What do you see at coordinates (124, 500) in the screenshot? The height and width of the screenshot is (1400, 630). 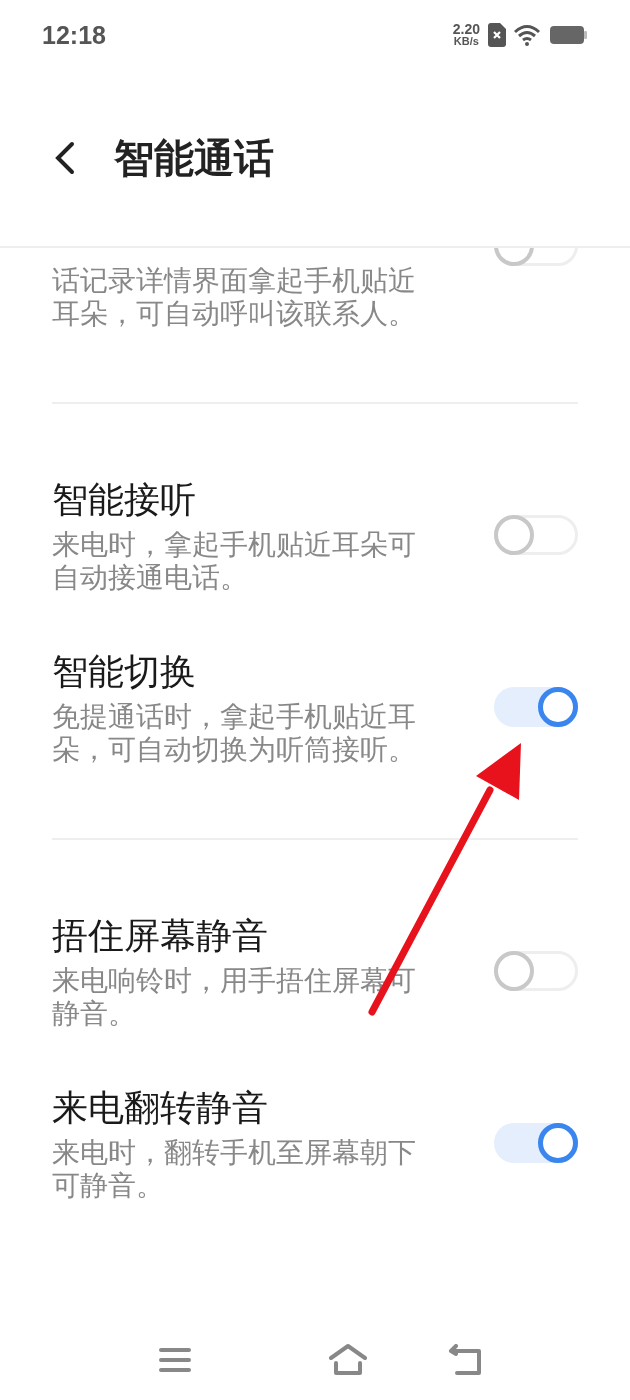 I see `setting-title: 智能接听` at bounding box center [124, 500].